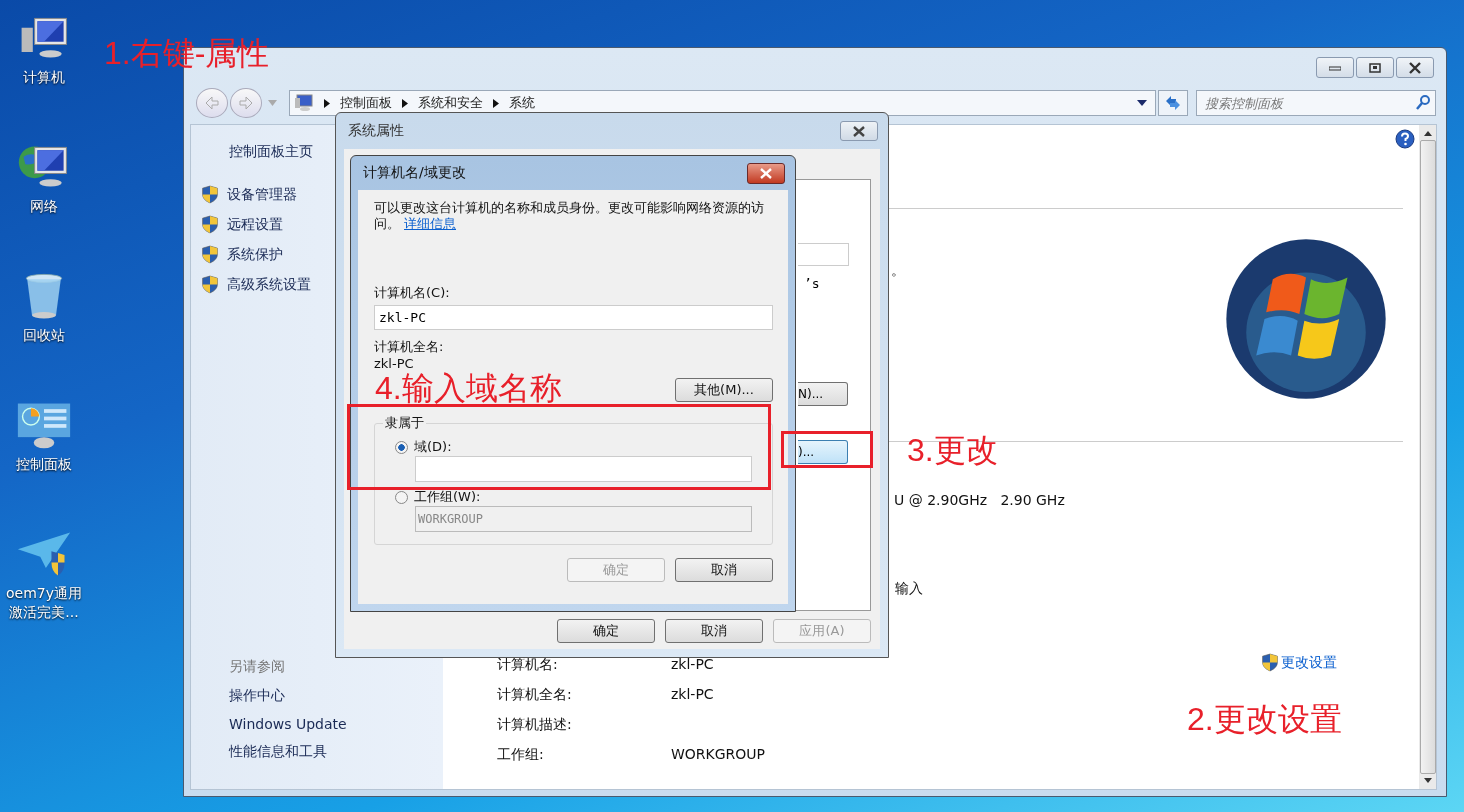 This screenshot has width=1464, height=812. I want to click on back-arrow-icon, so click(212, 103).